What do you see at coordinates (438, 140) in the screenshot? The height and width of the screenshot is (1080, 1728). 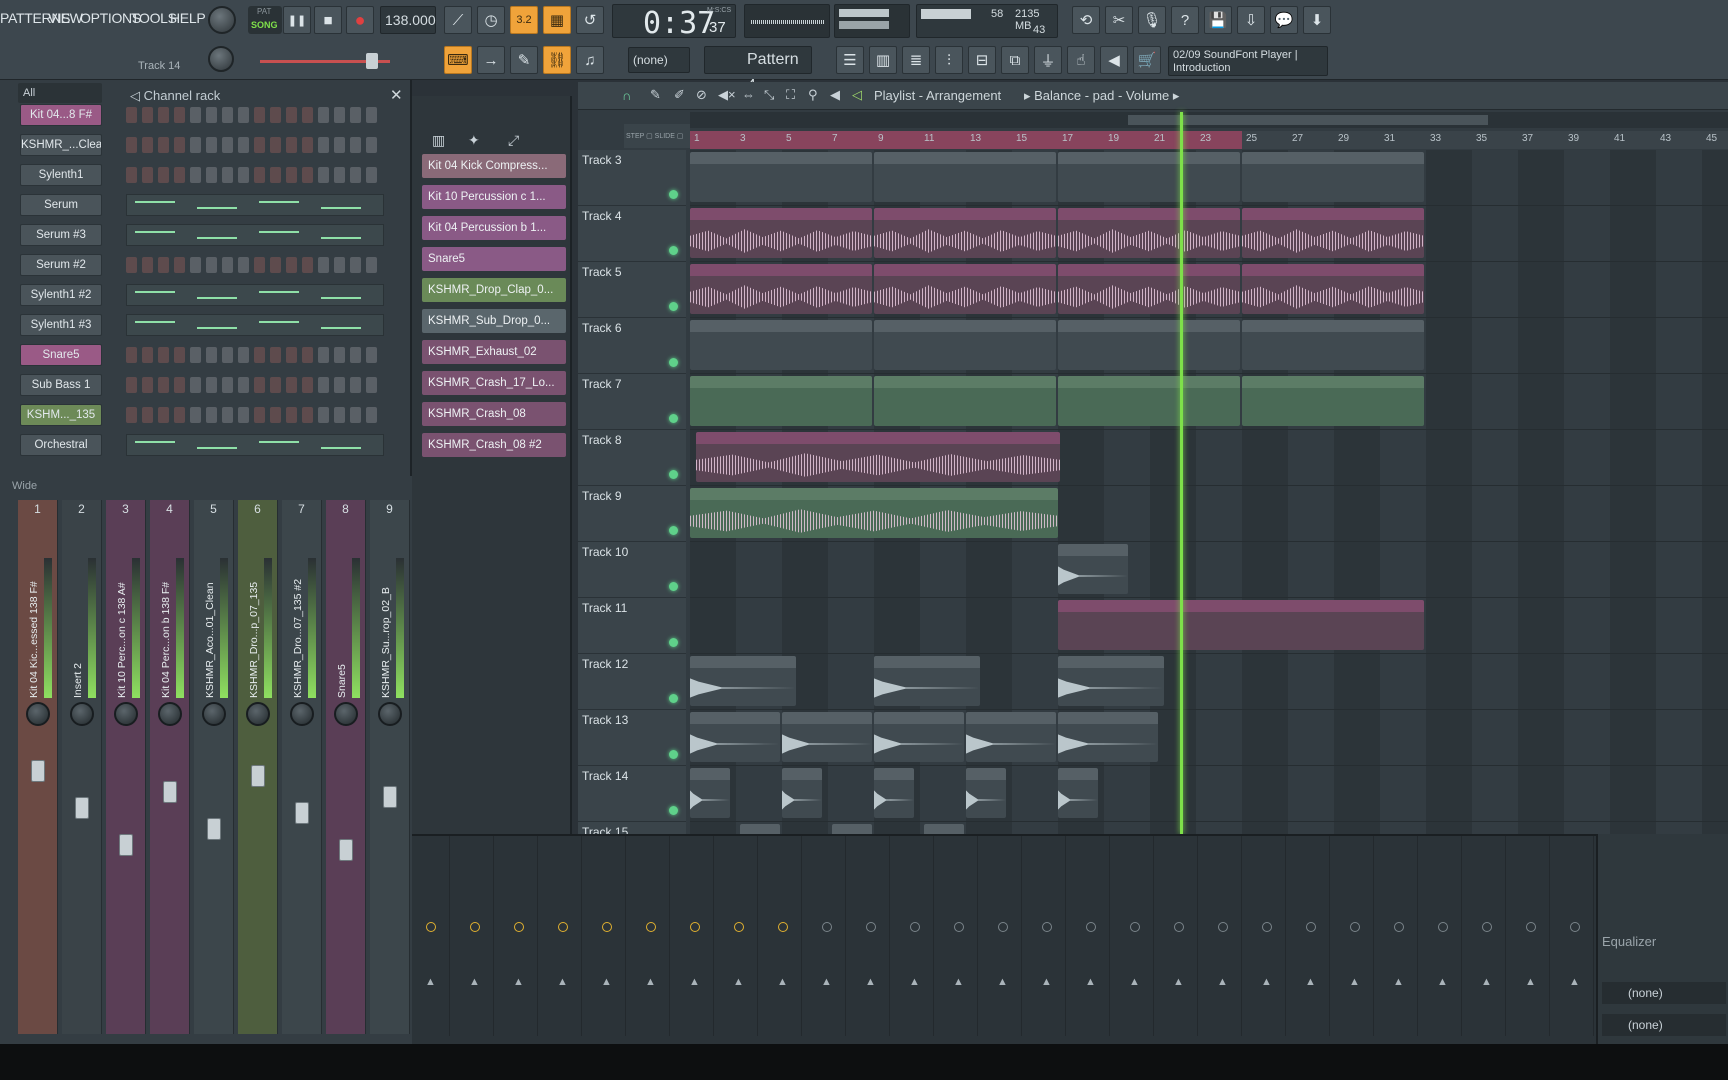 I see `browser-tab-icon: ▥` at bounding box center [438, 140].